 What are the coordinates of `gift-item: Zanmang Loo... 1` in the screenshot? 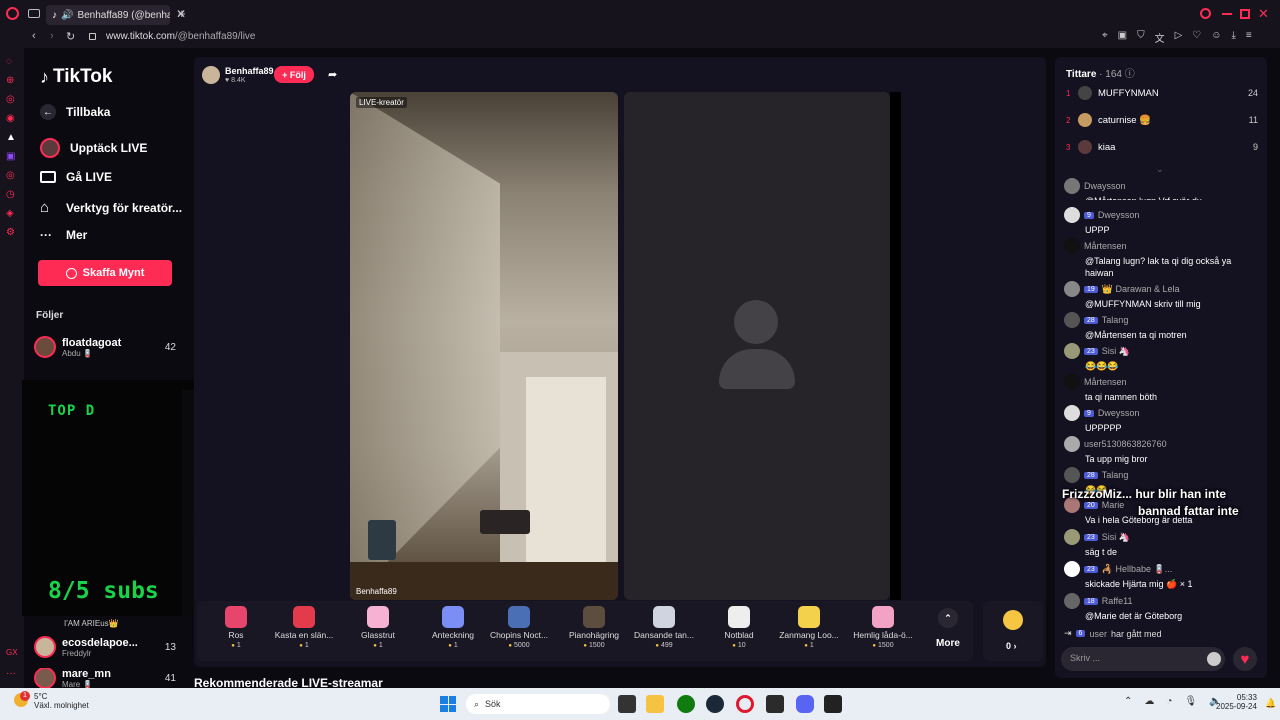 It's located at (809, 627).